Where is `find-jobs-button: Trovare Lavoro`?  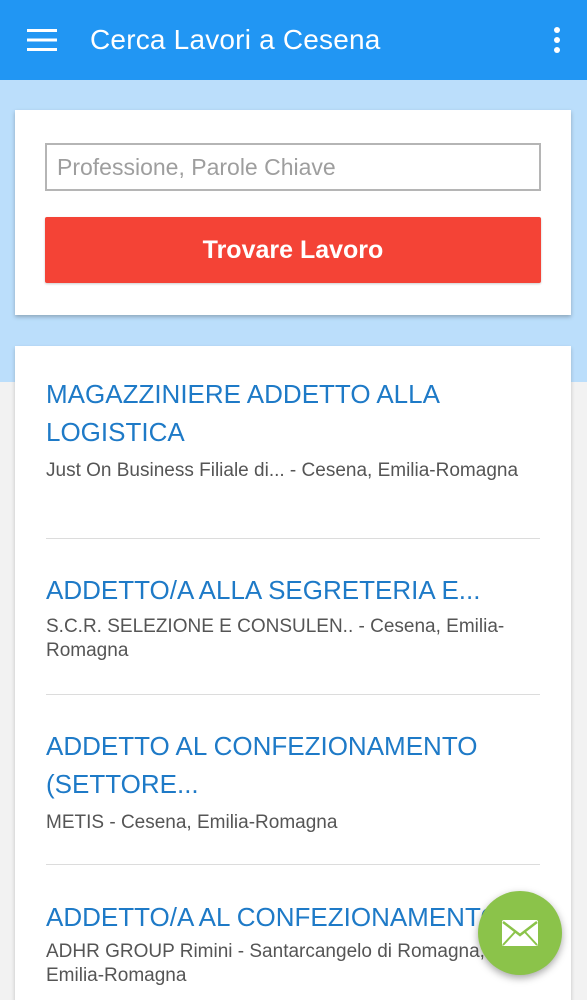
find-jobs-button: Trovare Lavoro is located at coordinates (293, 250).